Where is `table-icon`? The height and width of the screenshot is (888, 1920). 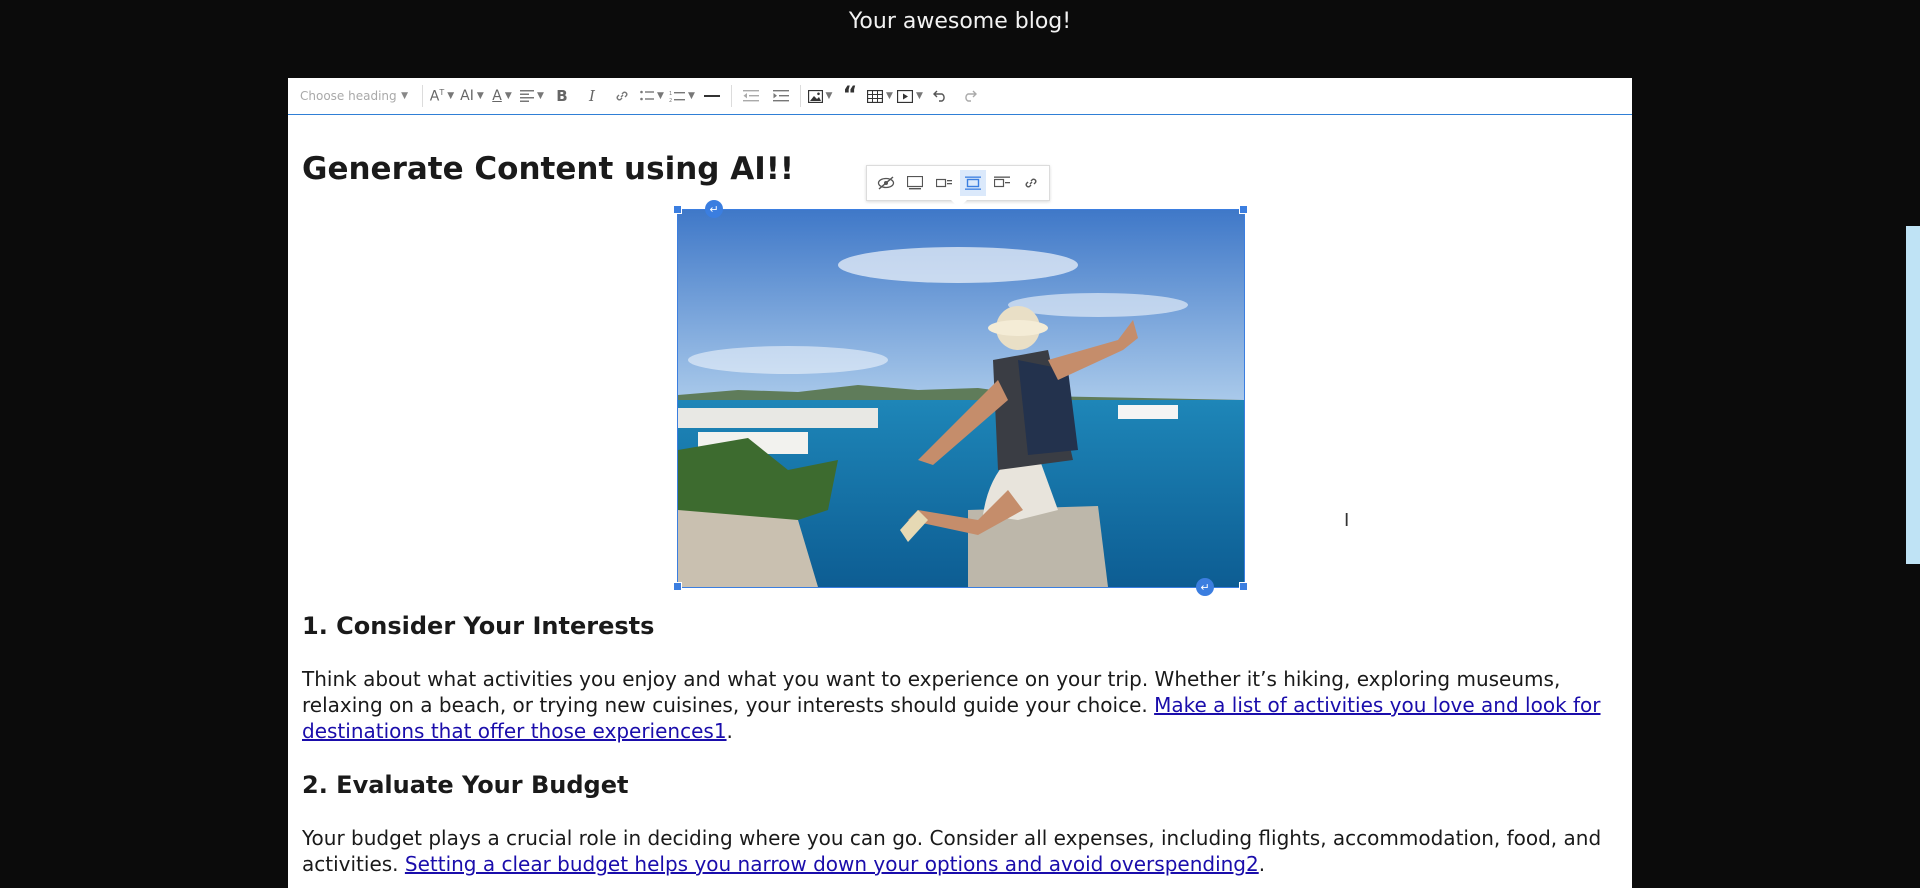 table-icon is located at coordinates (875, 96).